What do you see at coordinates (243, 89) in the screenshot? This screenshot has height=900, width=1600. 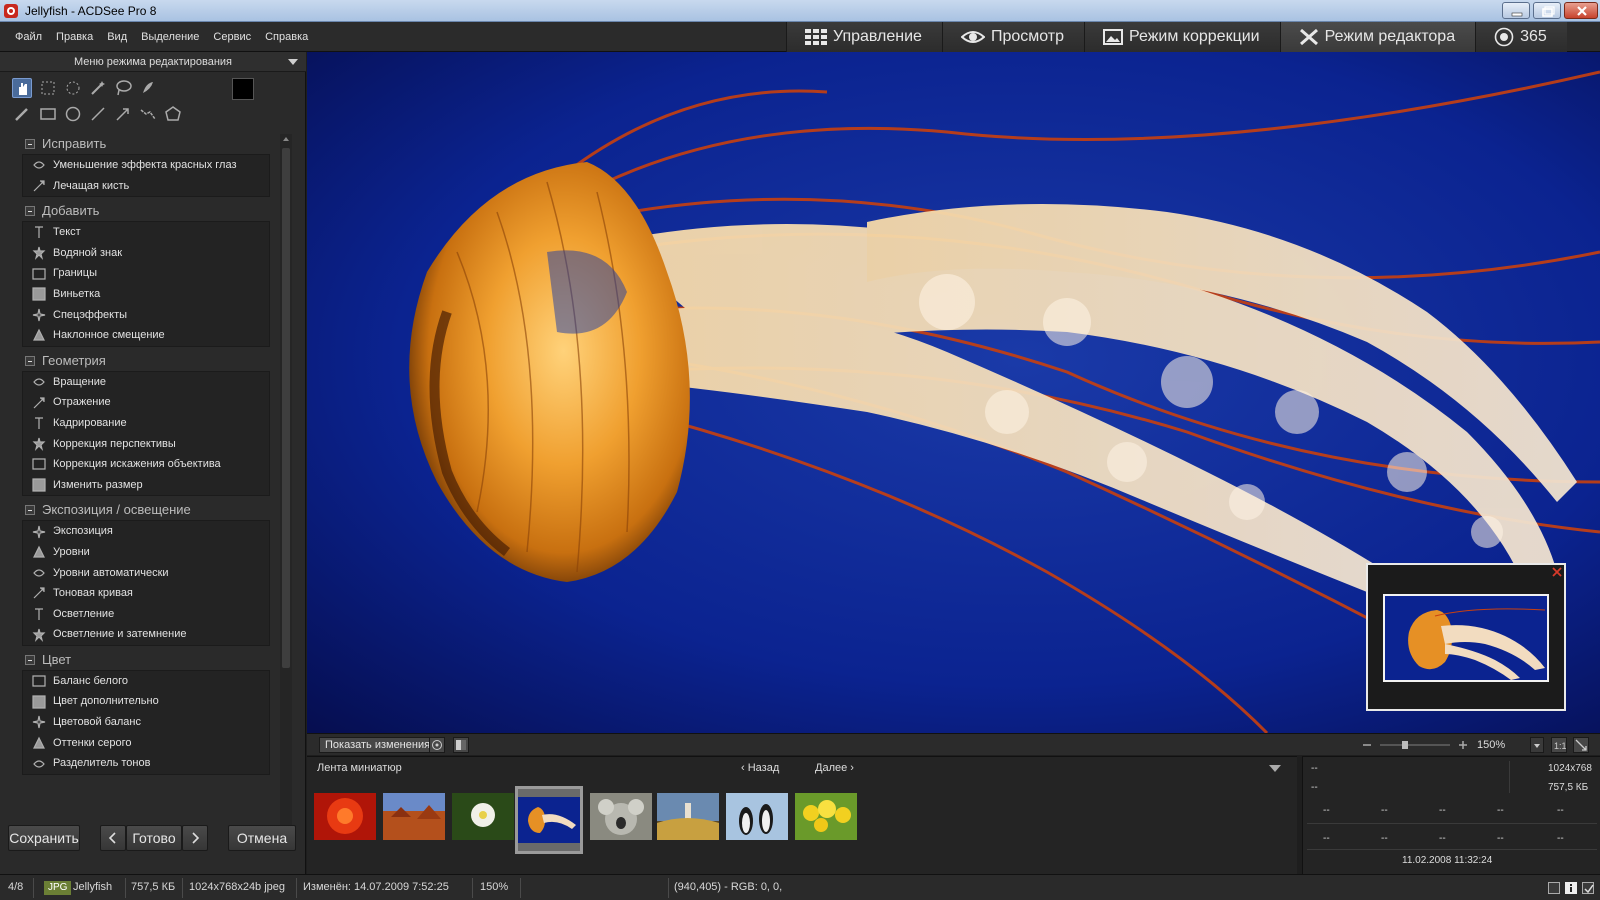 I see `foreground-color-swatch` at bounding box center [243, 89].